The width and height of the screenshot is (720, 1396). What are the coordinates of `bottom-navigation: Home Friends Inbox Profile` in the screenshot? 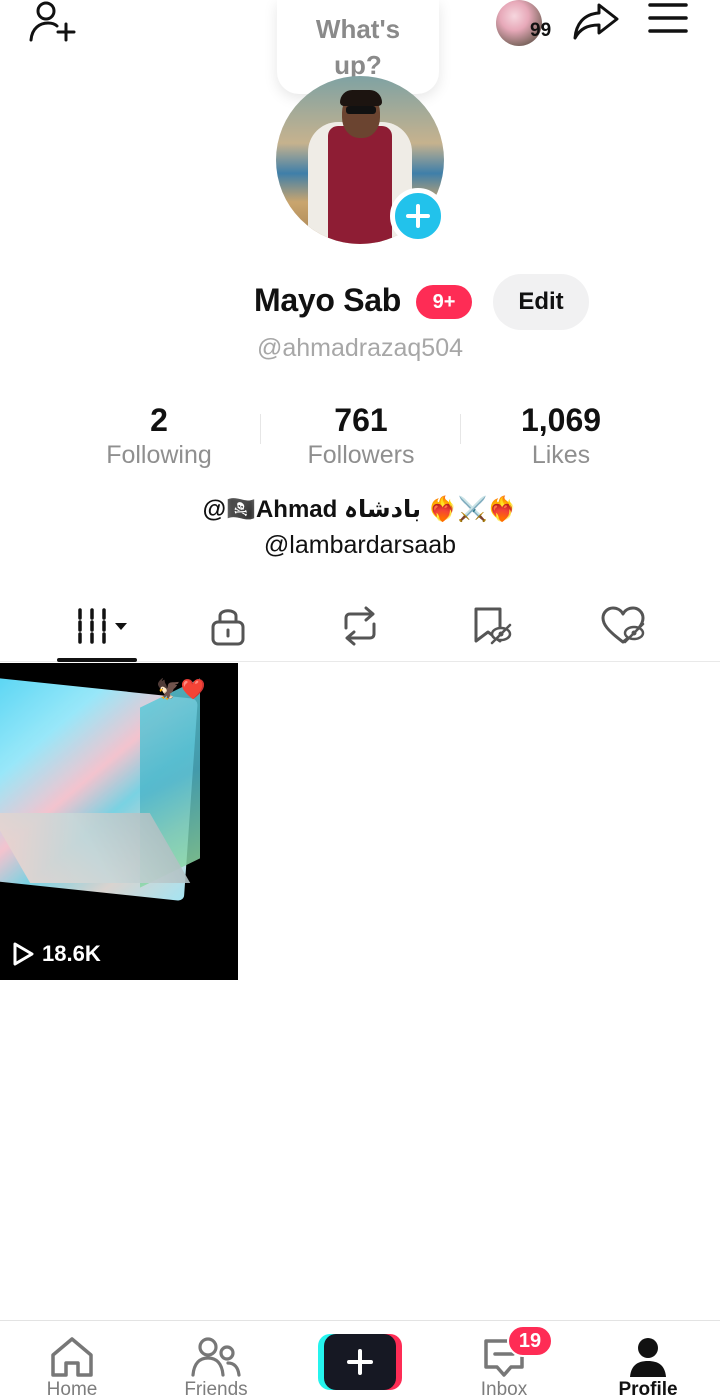 It's located at (360, 1358).